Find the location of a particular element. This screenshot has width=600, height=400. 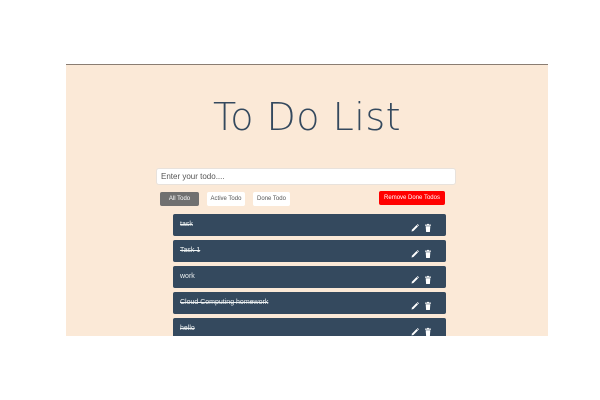

filter-done-button: Done Todo is located at coordinates (271, 199).